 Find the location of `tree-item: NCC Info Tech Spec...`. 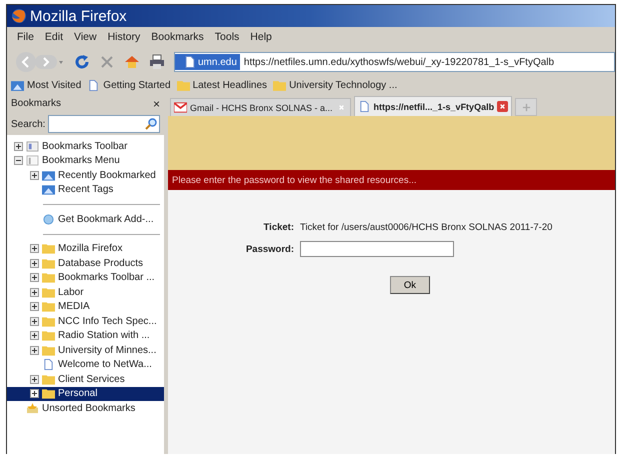

tree-item: NCC Info Tech Spec... is located at coordinates (85, 321).